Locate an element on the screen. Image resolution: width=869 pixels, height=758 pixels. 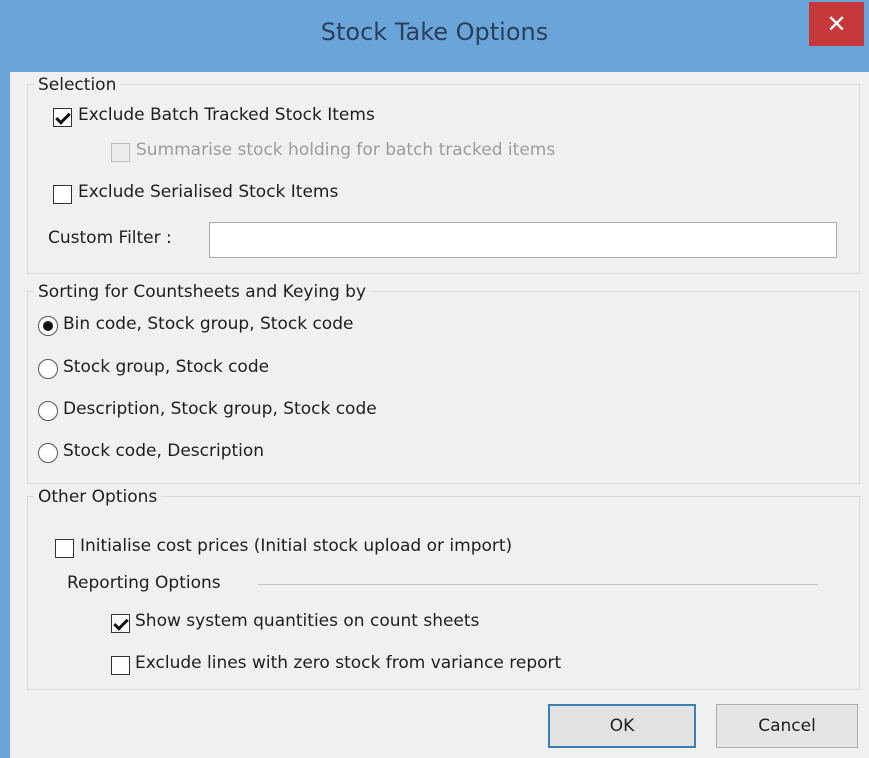
custom-filter-label: Custom Filter : is located at coordinates (110, 238).